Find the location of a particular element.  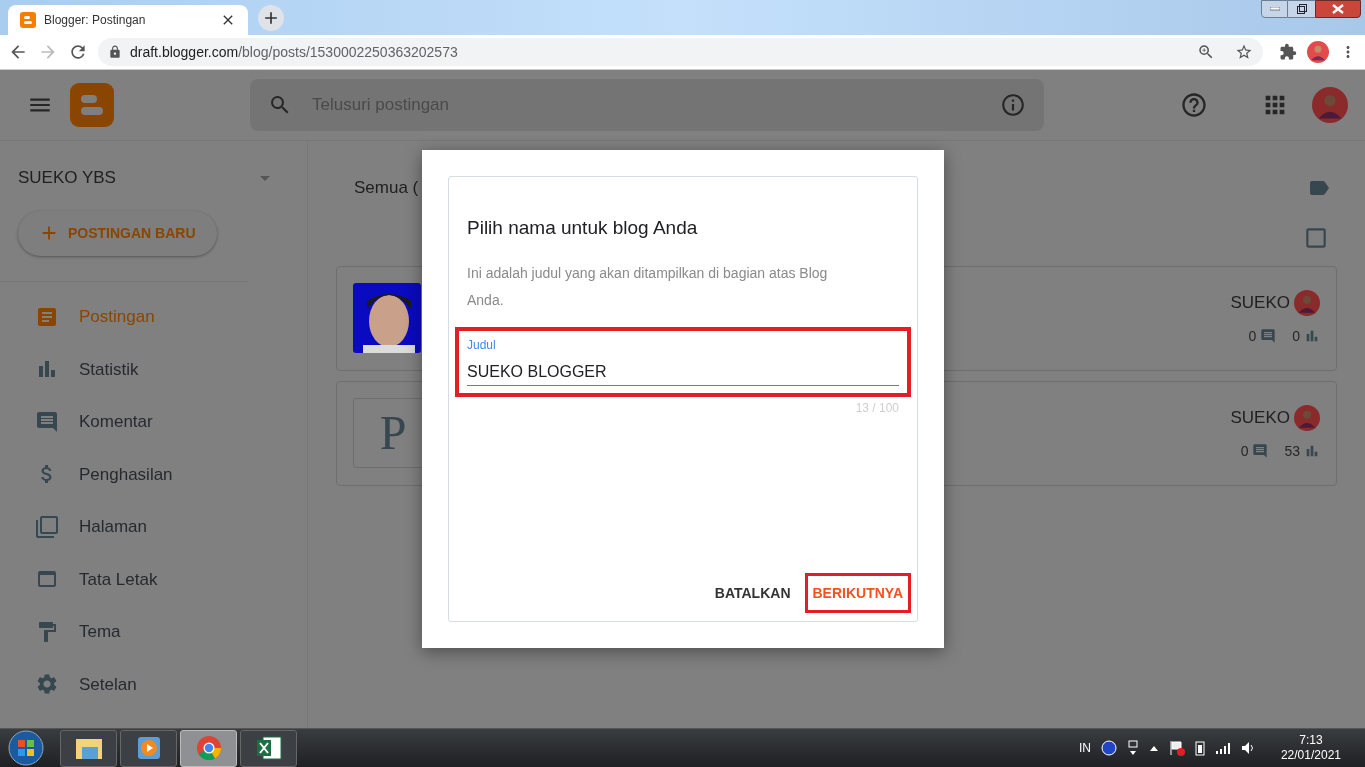

view-count: 53 is located at coordinates (1292, 451).